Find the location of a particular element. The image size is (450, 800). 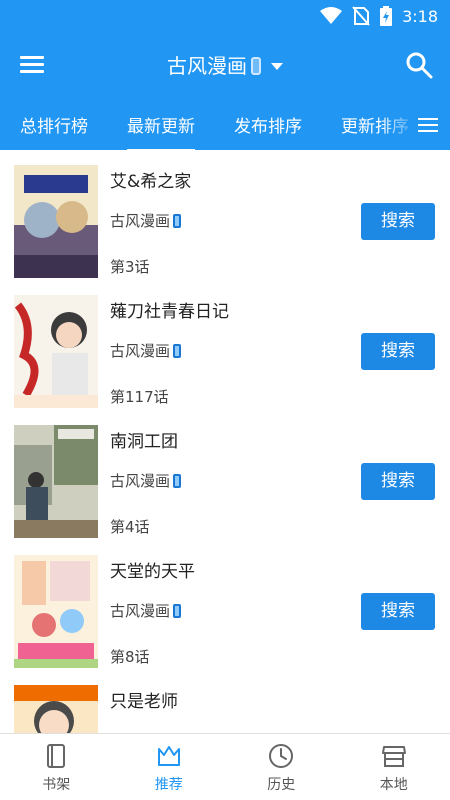

tab-total-ranking: 总排行榜 is located at coordinates (54, 124).